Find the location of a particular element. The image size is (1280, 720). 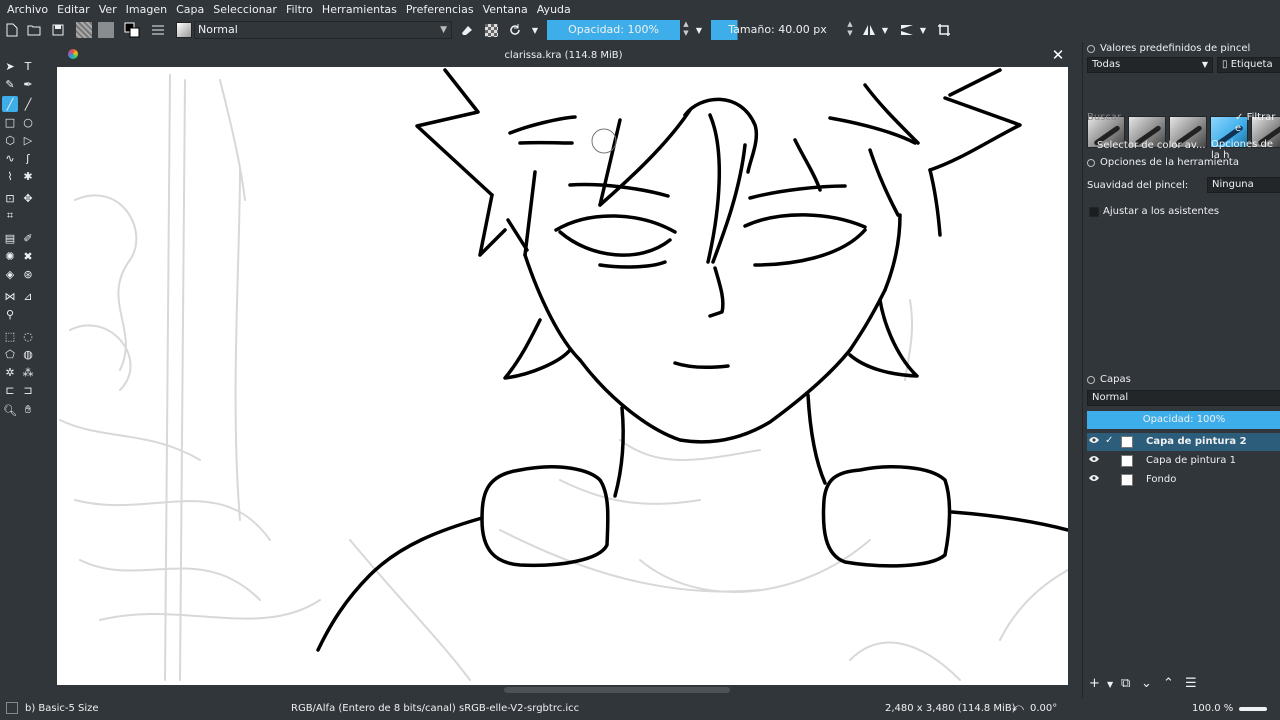

menu-ver: Ver is located at coordinates (110, 9).